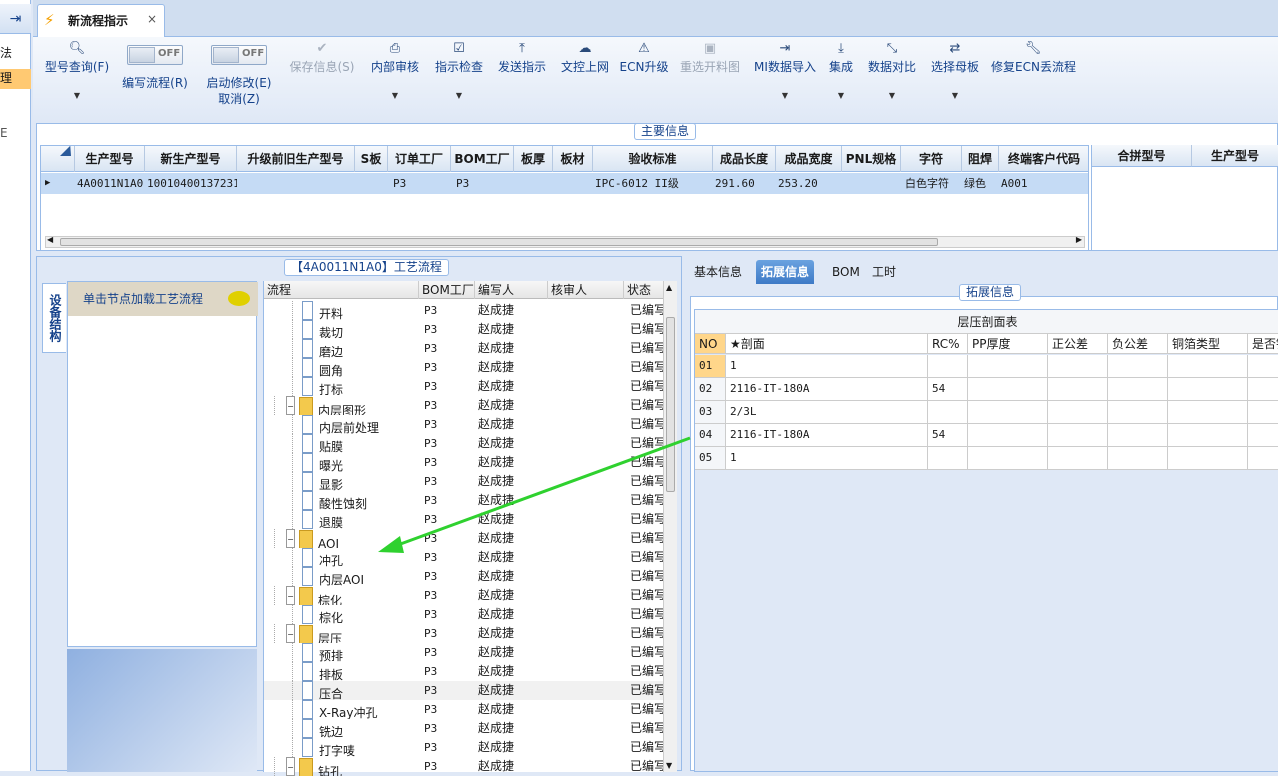 The width and height of the screenshot is (1278, 776). What do you see at coordinates (931, 159) in the screenshot?
I see `col-header: 字符` at bounding box center [931, 159].